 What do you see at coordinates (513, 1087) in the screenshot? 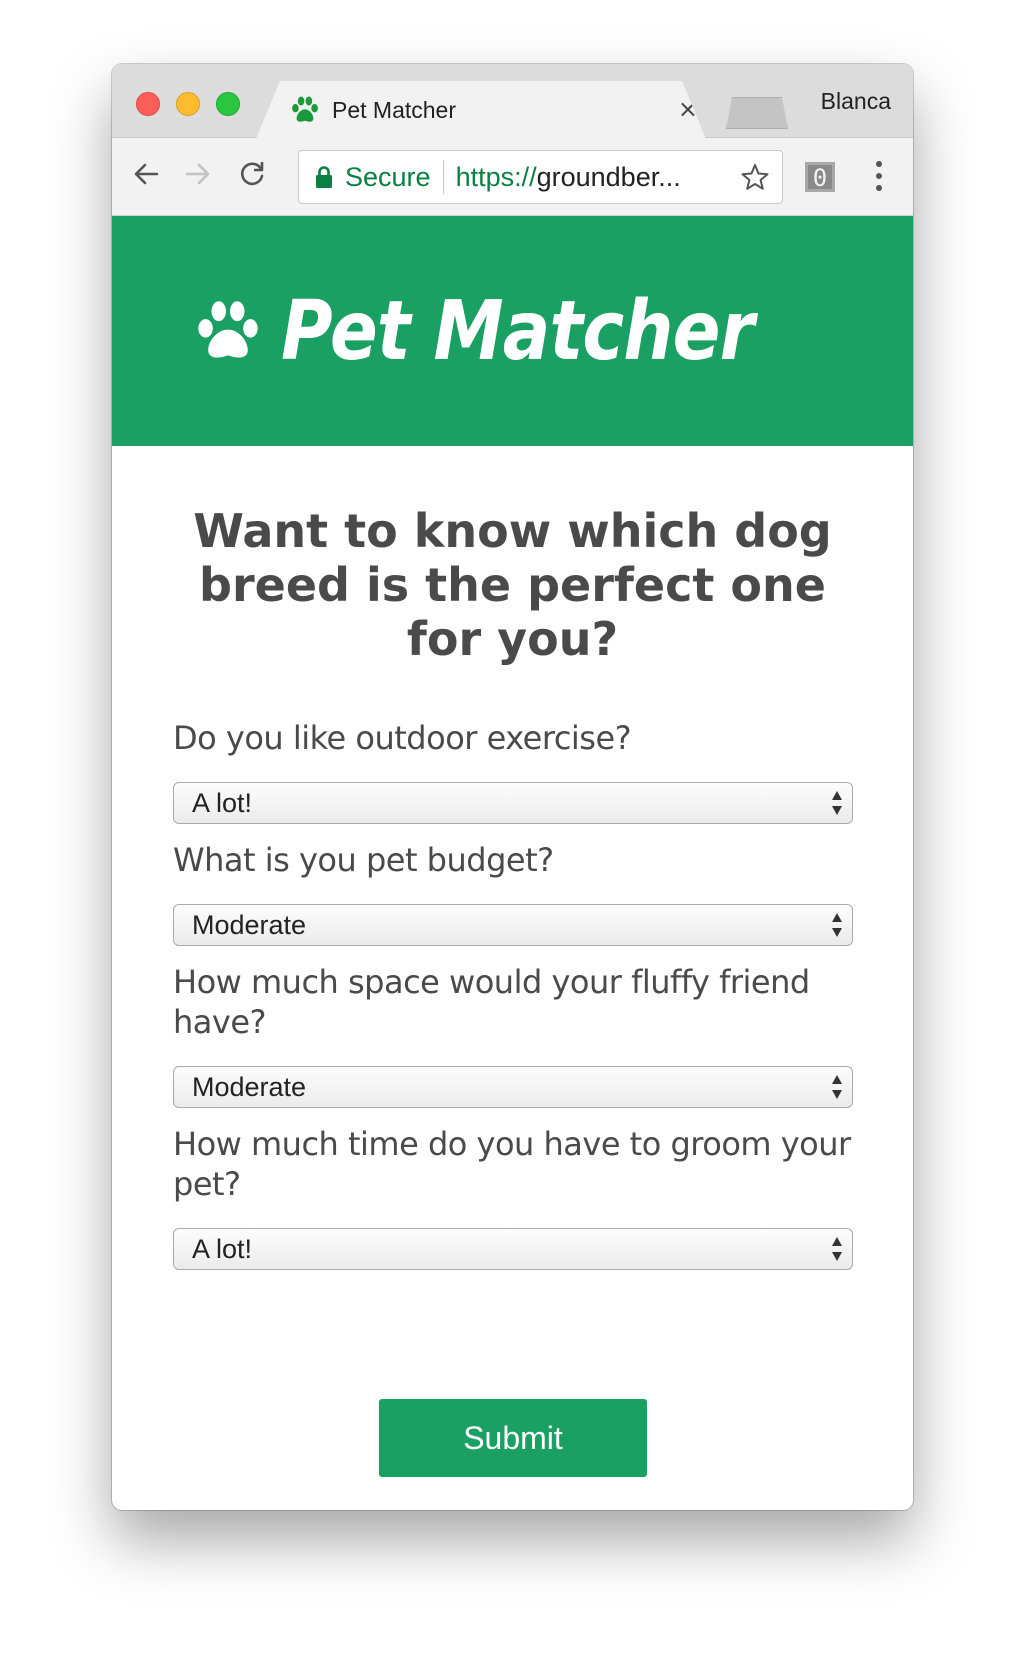
I see `space-select: Moderate` at bounding box center [513, 1087].